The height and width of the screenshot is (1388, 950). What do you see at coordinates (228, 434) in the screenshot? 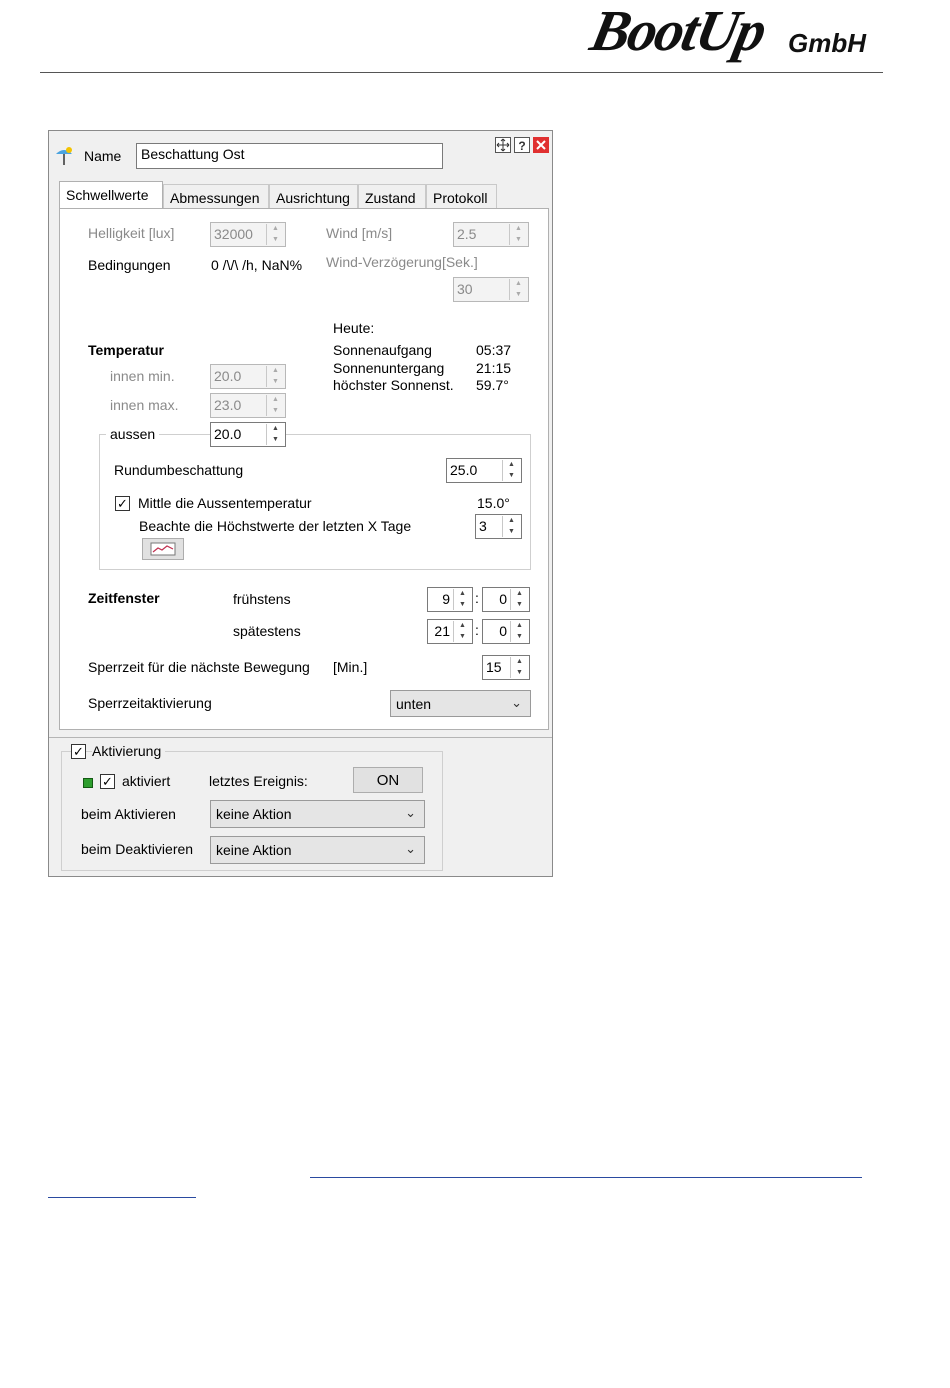
I see `aussen-value: 20.0` at bounding box center [228, 434].